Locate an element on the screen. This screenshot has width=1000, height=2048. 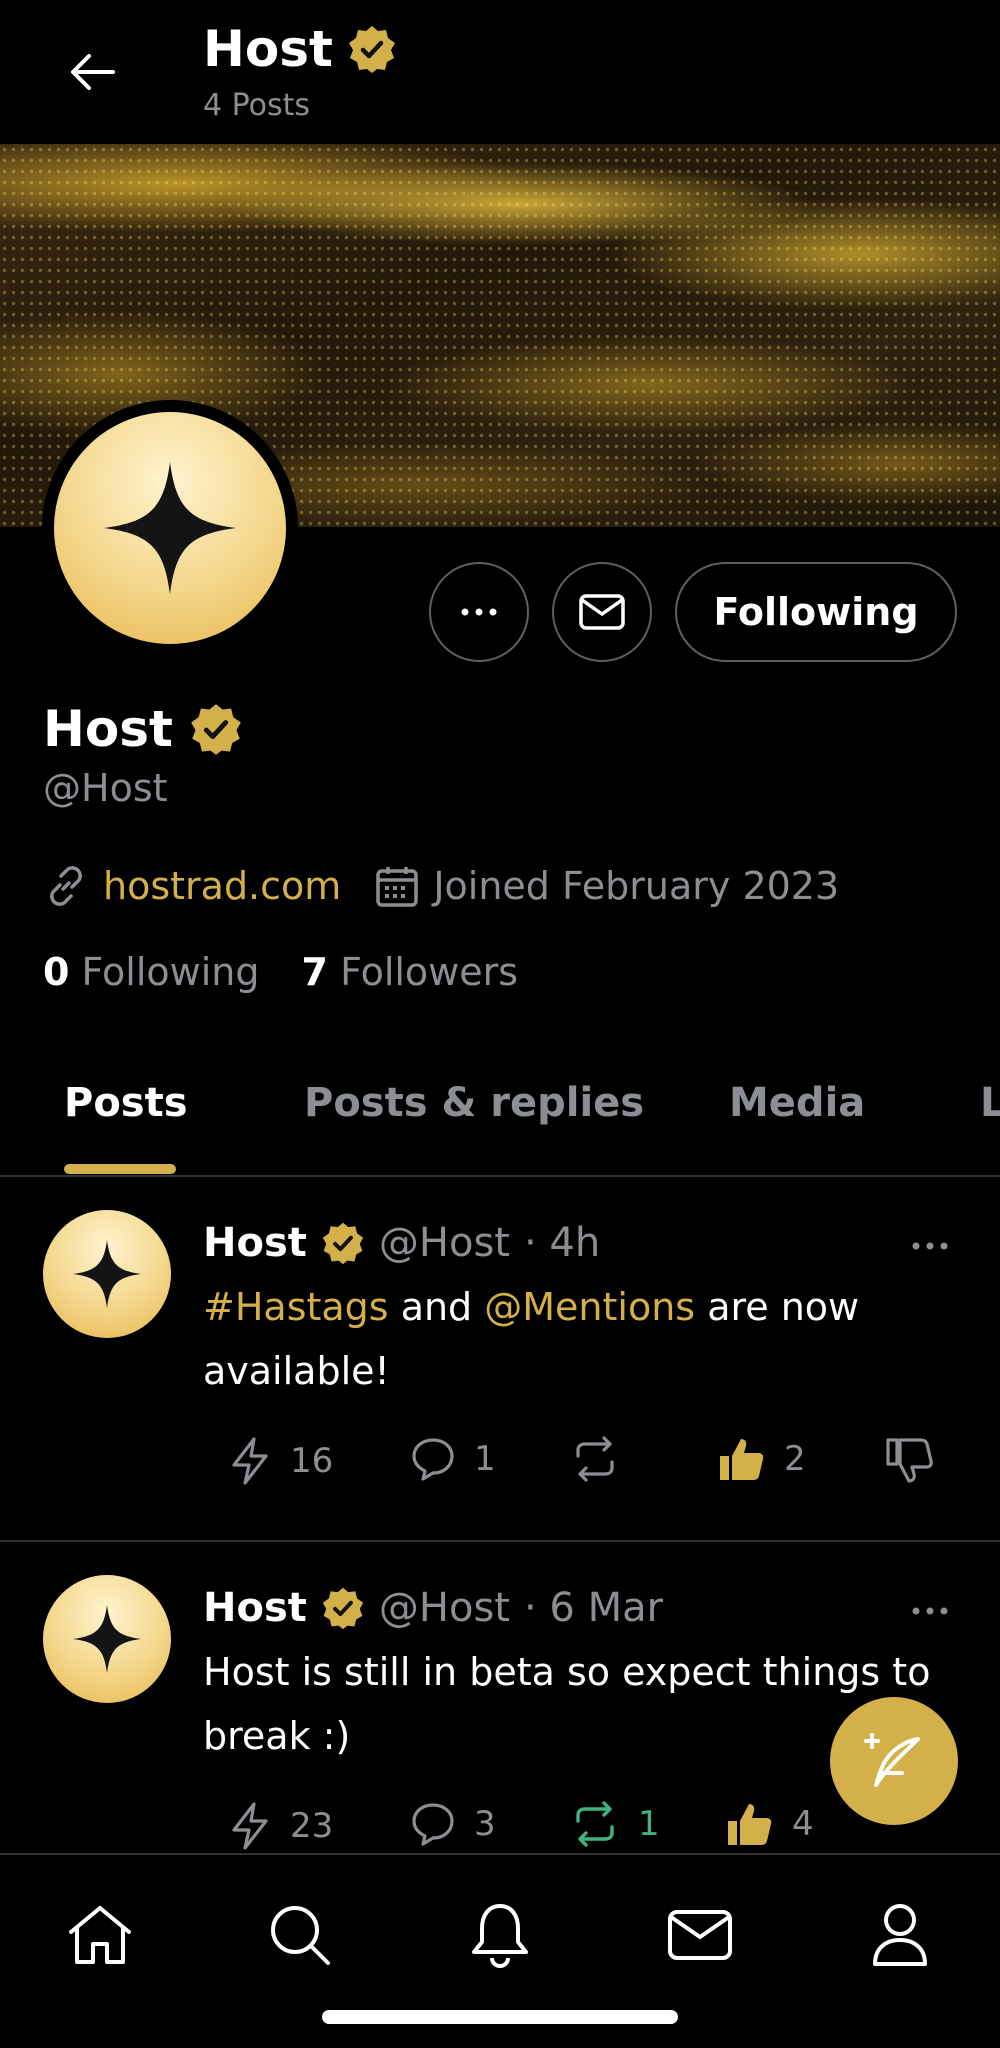
search-icon is located at coordinates (300, 1935).